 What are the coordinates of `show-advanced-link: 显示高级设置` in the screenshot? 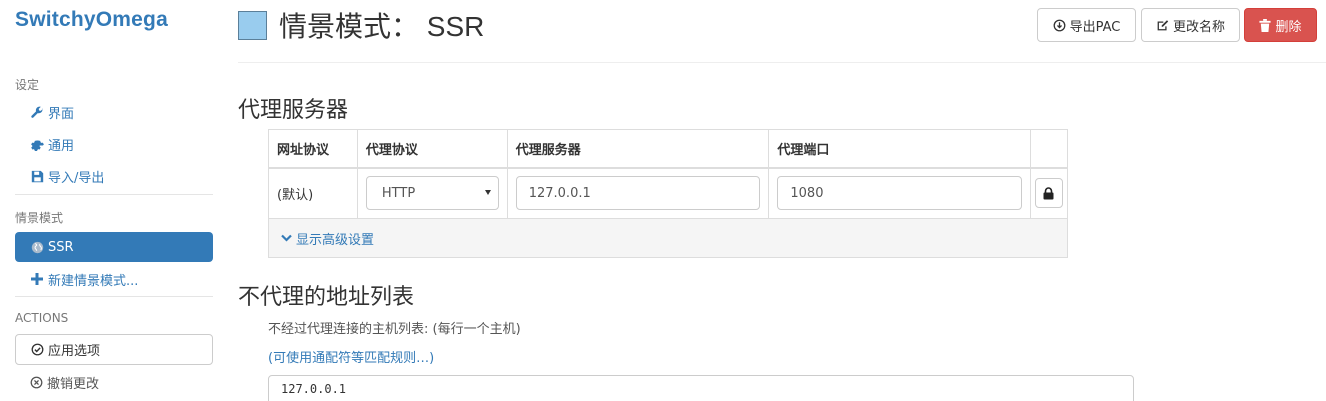 It's located at (327, 238).